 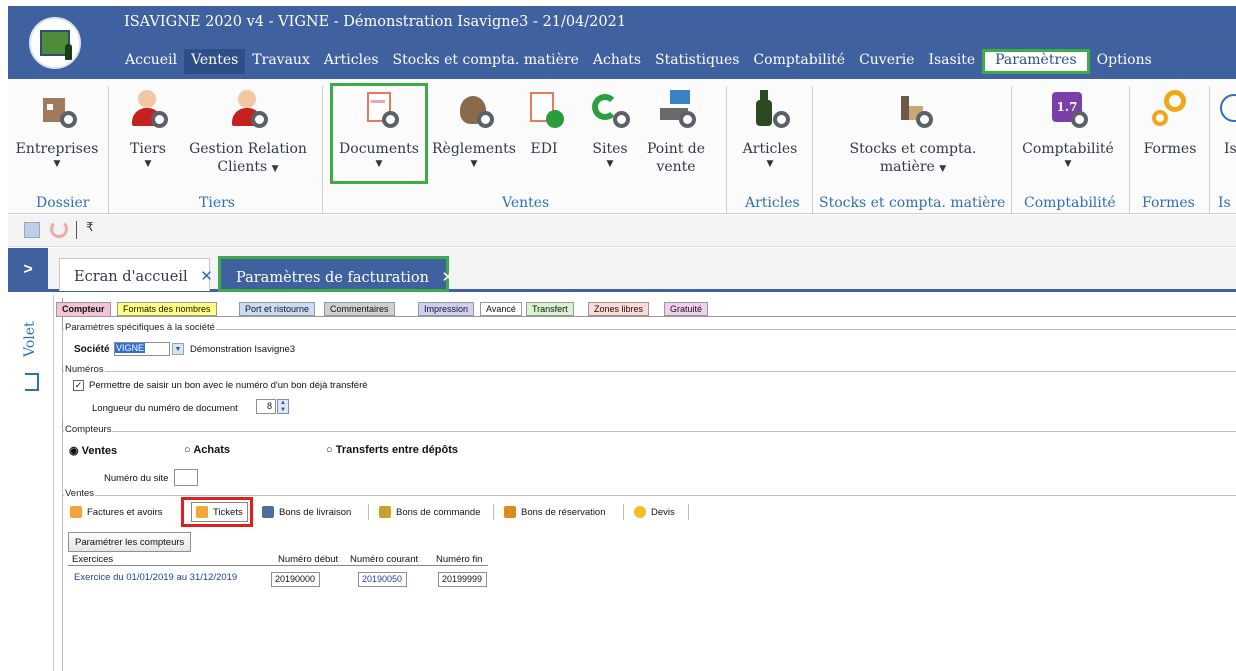 I want to click on tab-factures-avoirs: Factures et avoirs, so click(x=116, y=512).